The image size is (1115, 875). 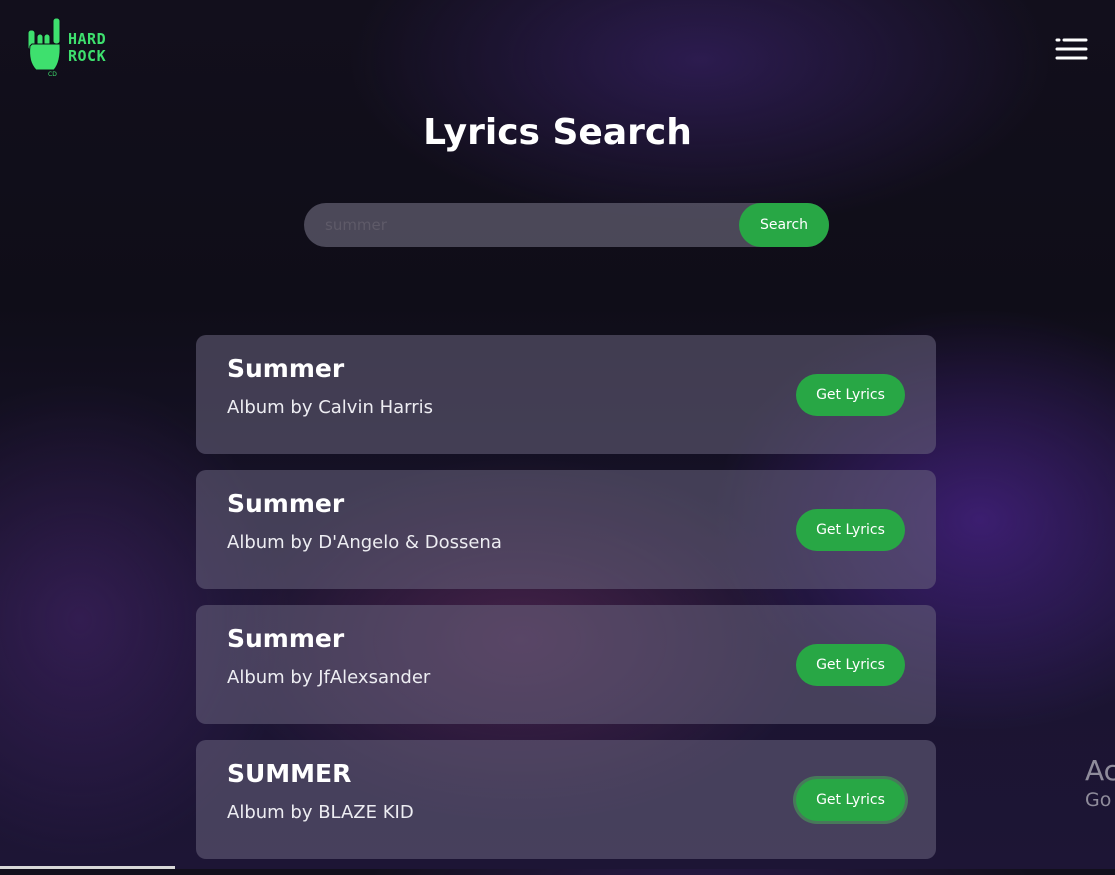 What do you see at coordinates (52, 74) in the screenshot?
I see `svg-text: CD` at bounding box center [52, 74].